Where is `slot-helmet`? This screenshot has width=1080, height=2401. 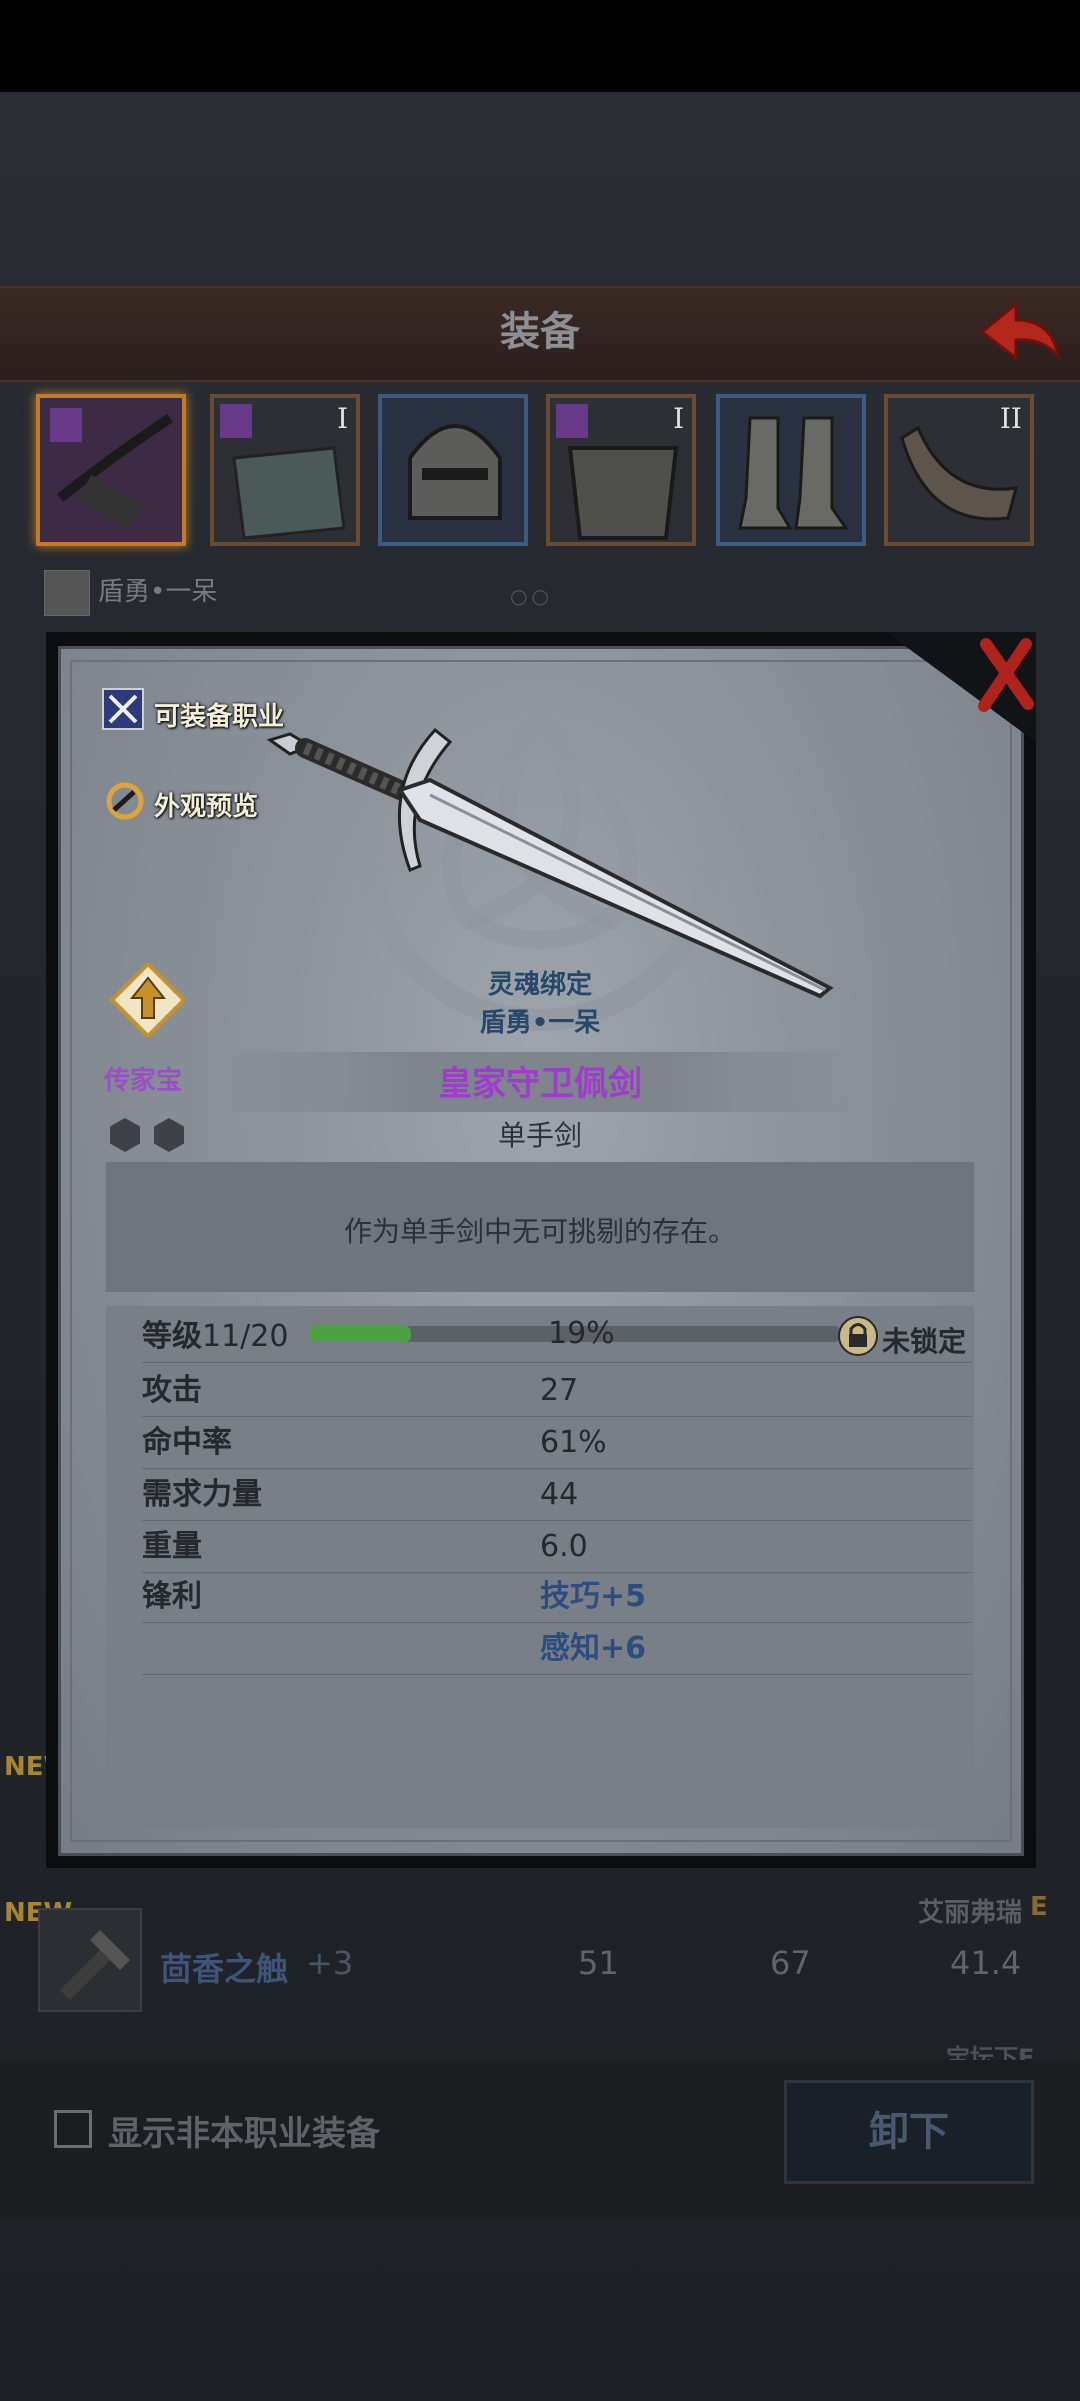 slot-helmet is located at coordinates (453, 470).